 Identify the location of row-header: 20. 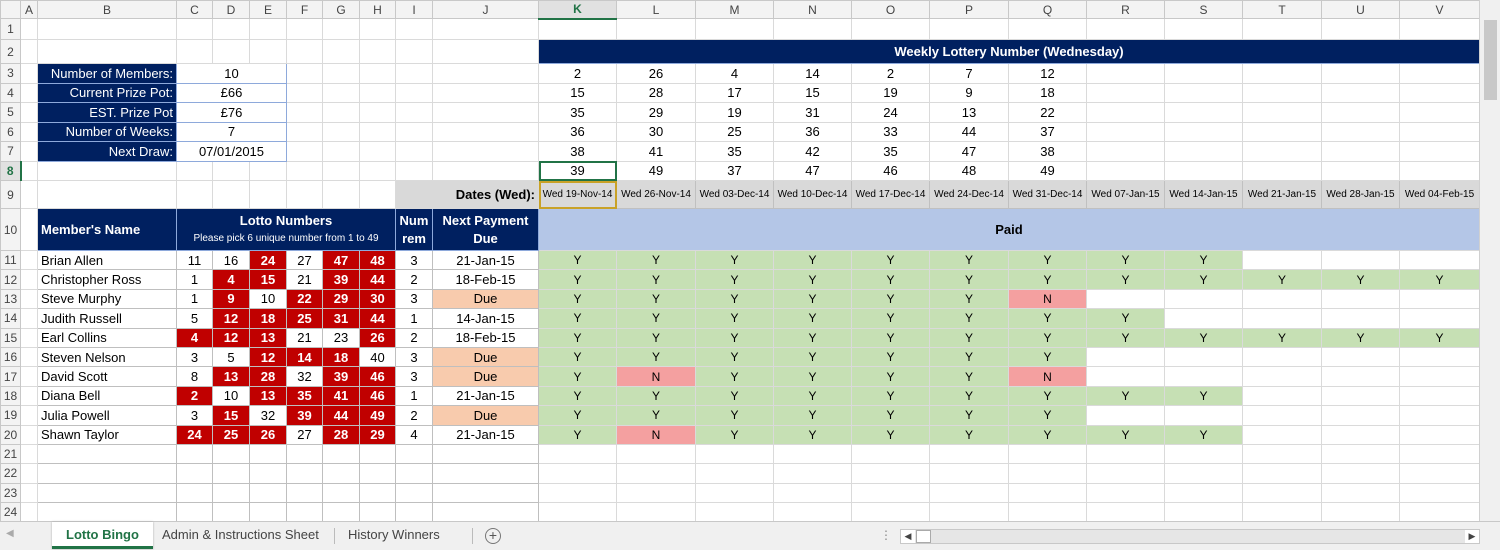
(10, 434).